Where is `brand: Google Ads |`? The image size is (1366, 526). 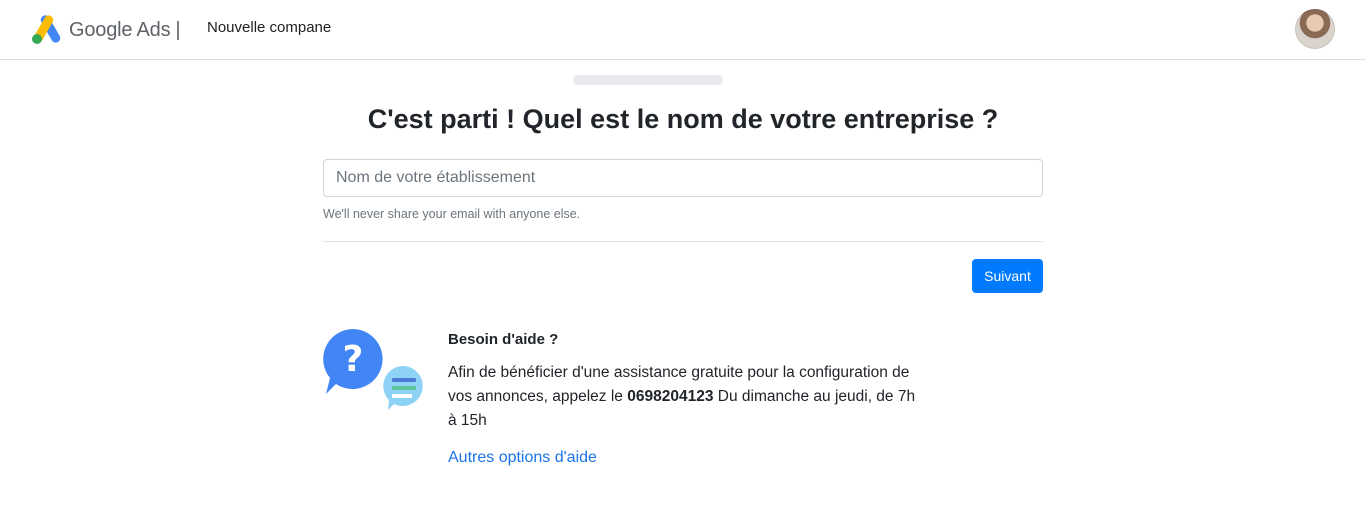 brand: Google Ads | is located at coordinates (106, 30).